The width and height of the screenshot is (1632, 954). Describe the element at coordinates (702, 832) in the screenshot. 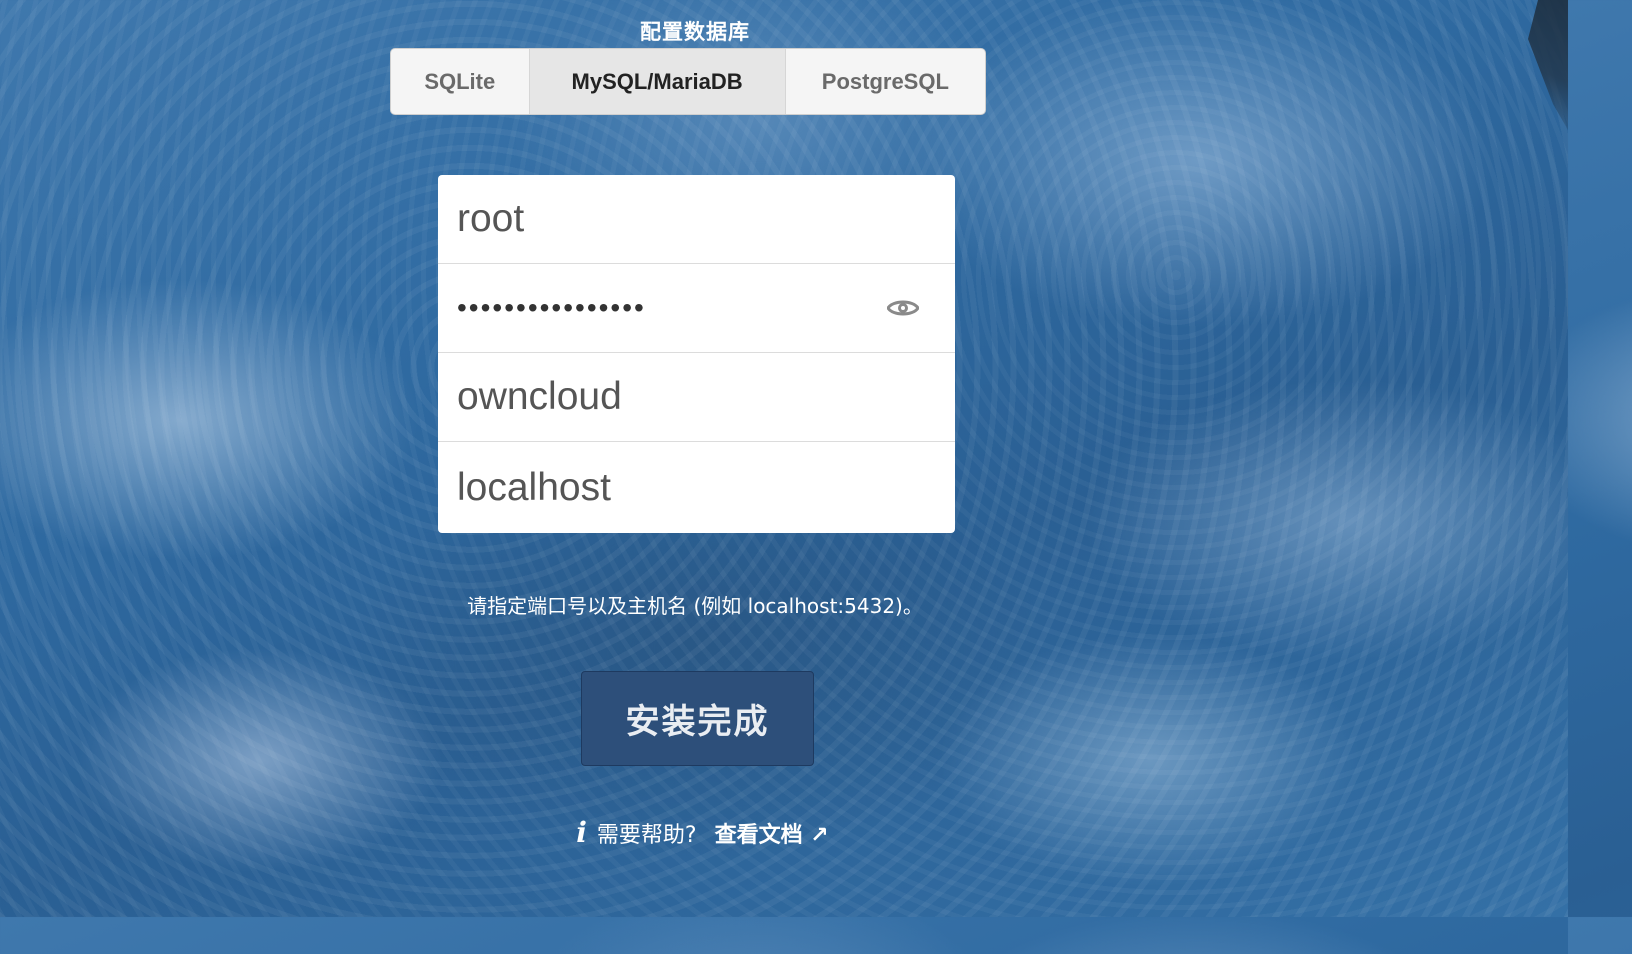

I see `help-row: i 需要帮助? 查看文档 ↗` at that location.